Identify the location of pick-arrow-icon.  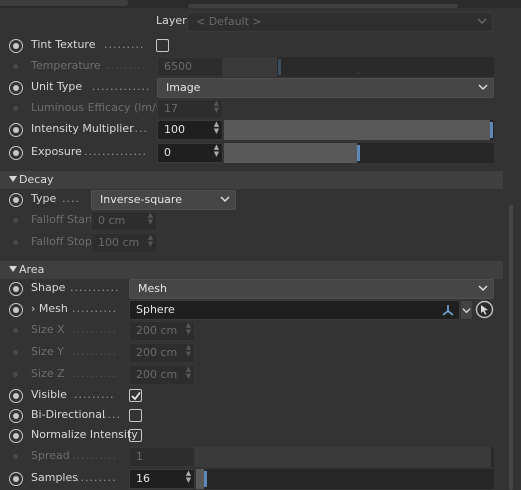
(484, 309).